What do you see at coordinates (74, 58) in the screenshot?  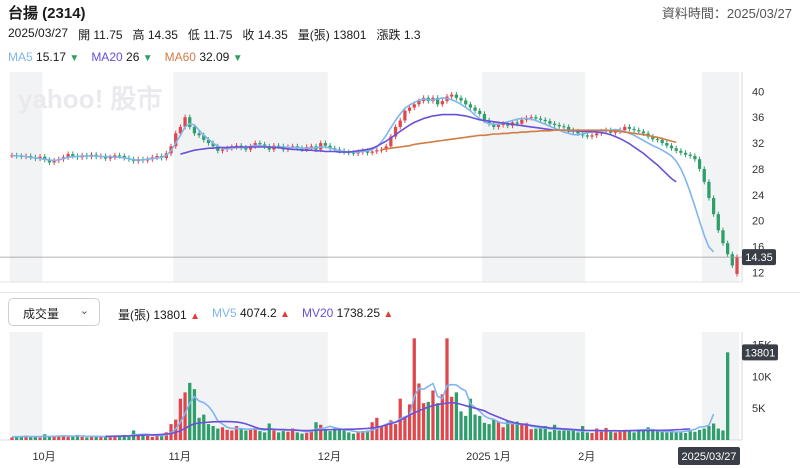 I see `ma5-down-arrow-icon: ▼` at bounding box center [74, 58].